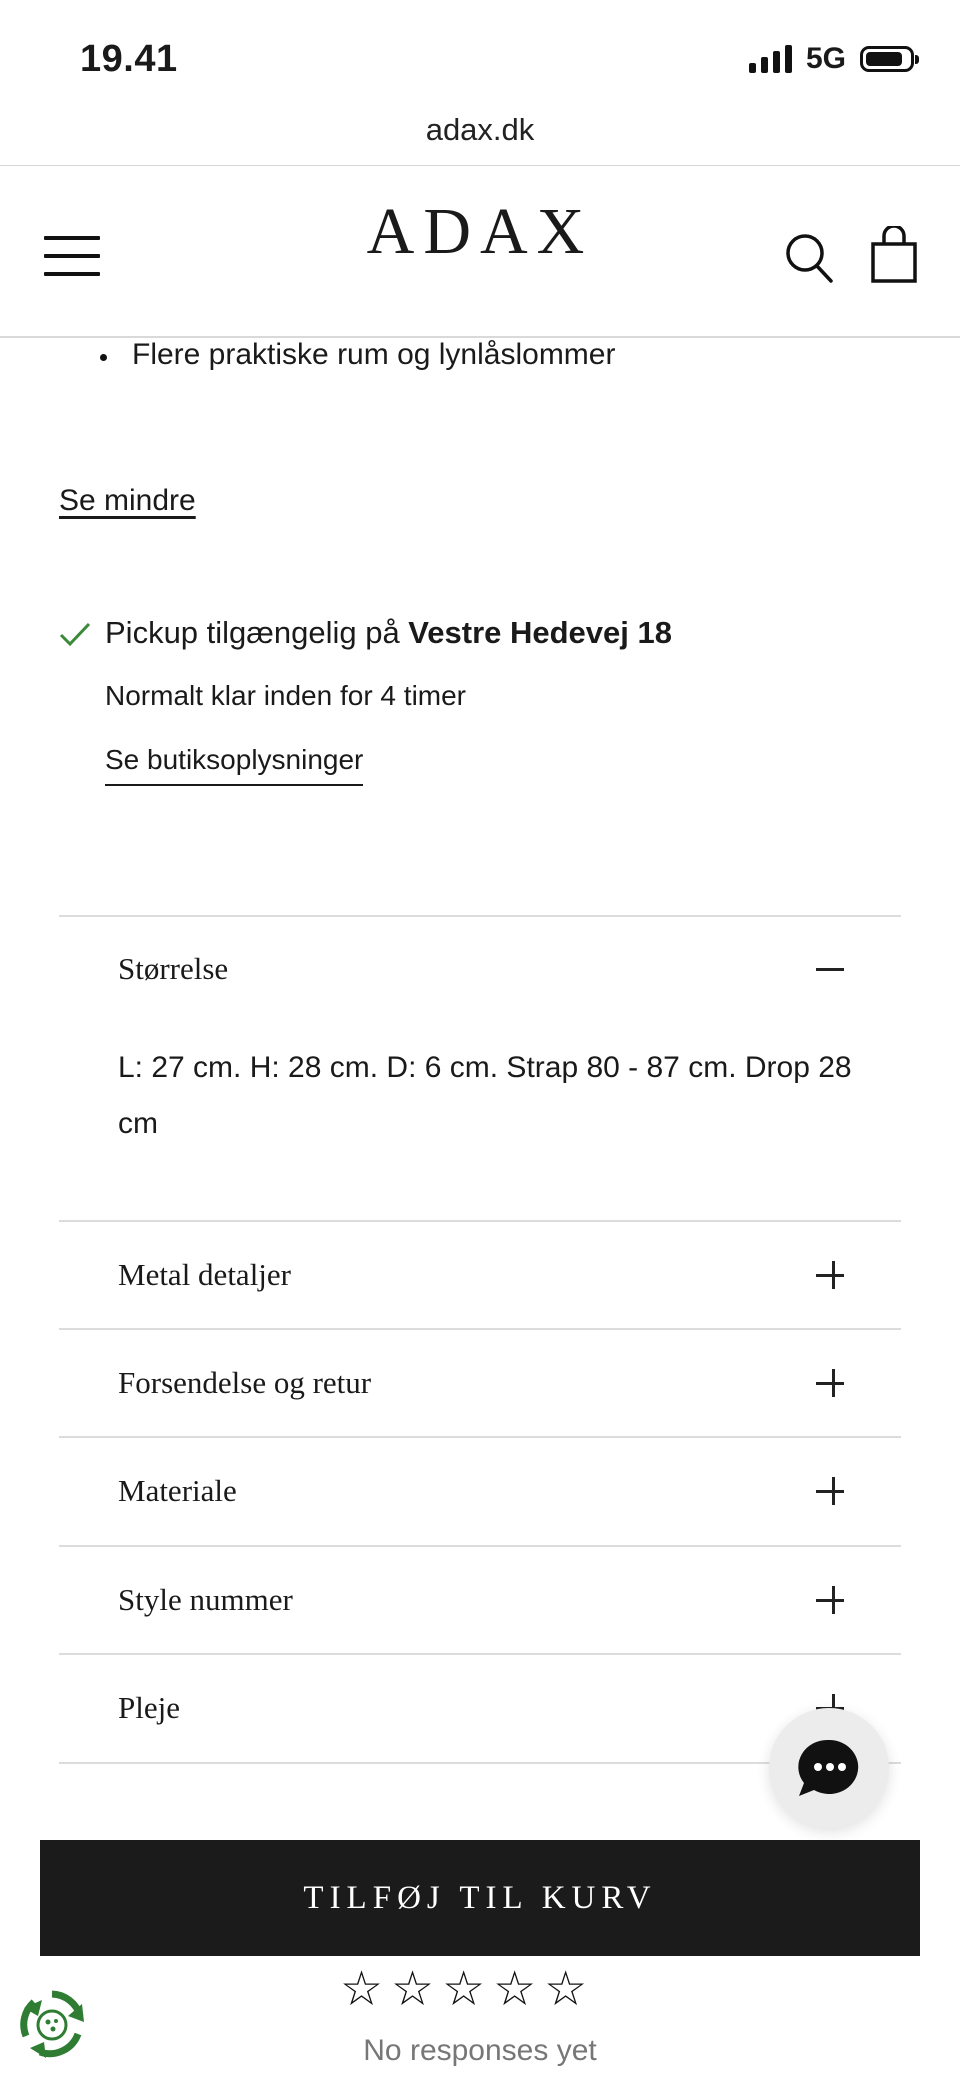  I want to click on bullet-point, so click(103, 357).